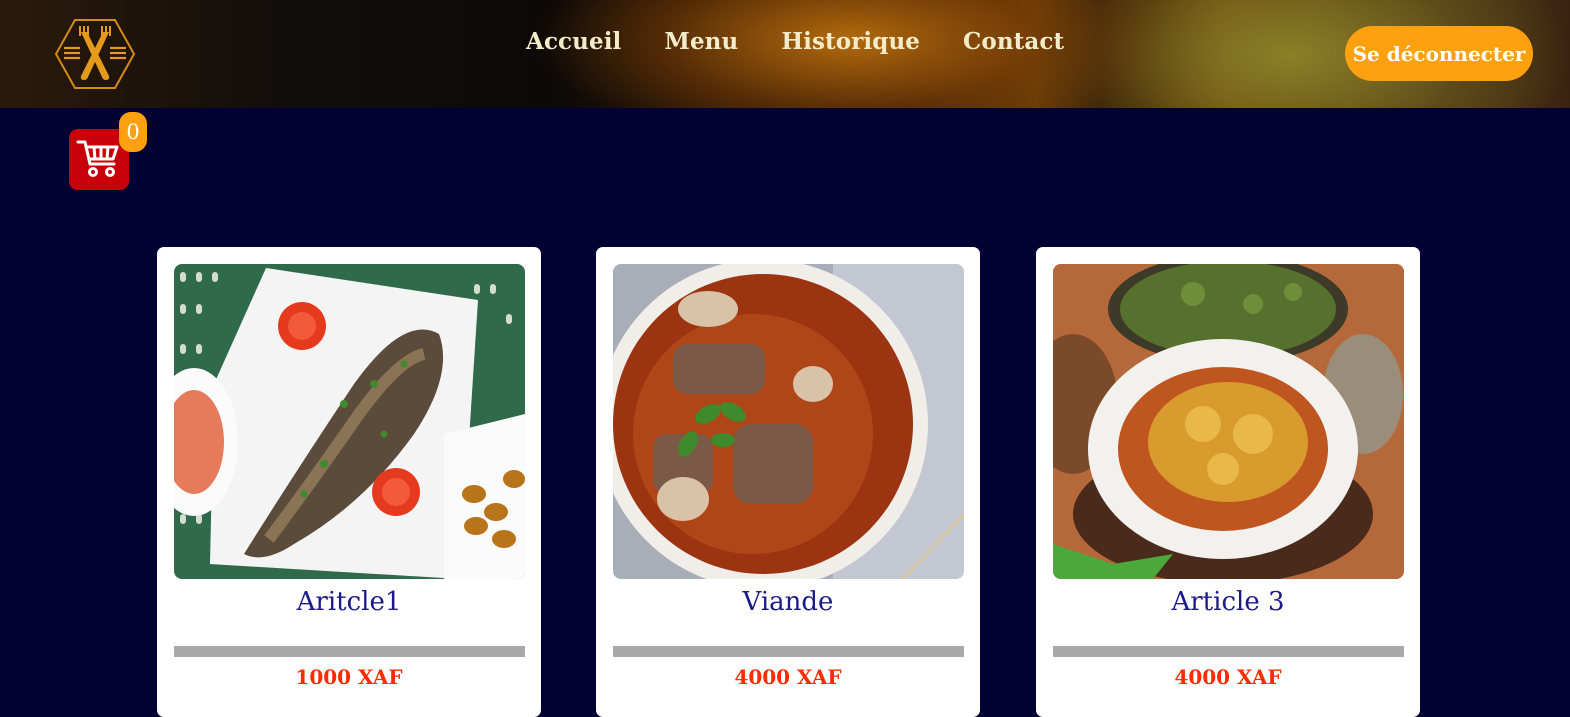  Describe the element at coordinates (349, 421) in the screenshot. I see `grilled-fish-image` at that location.